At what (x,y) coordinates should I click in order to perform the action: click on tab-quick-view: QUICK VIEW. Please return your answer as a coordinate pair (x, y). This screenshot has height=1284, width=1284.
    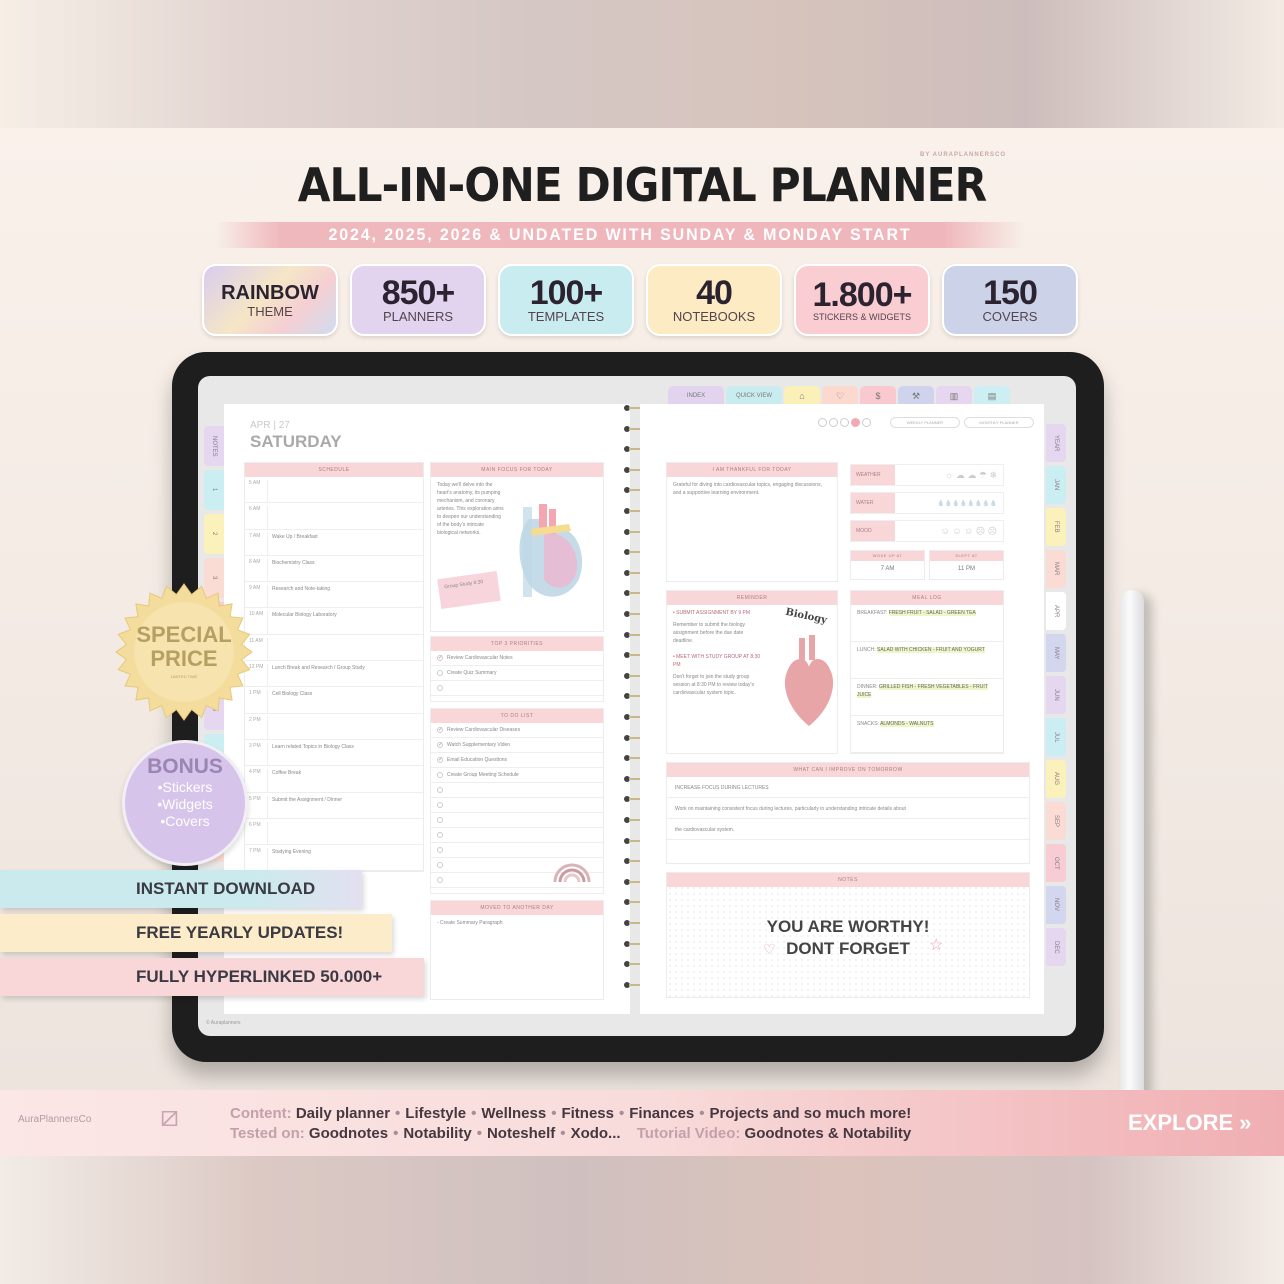
    Looking at the image, I should click on (754, 396).